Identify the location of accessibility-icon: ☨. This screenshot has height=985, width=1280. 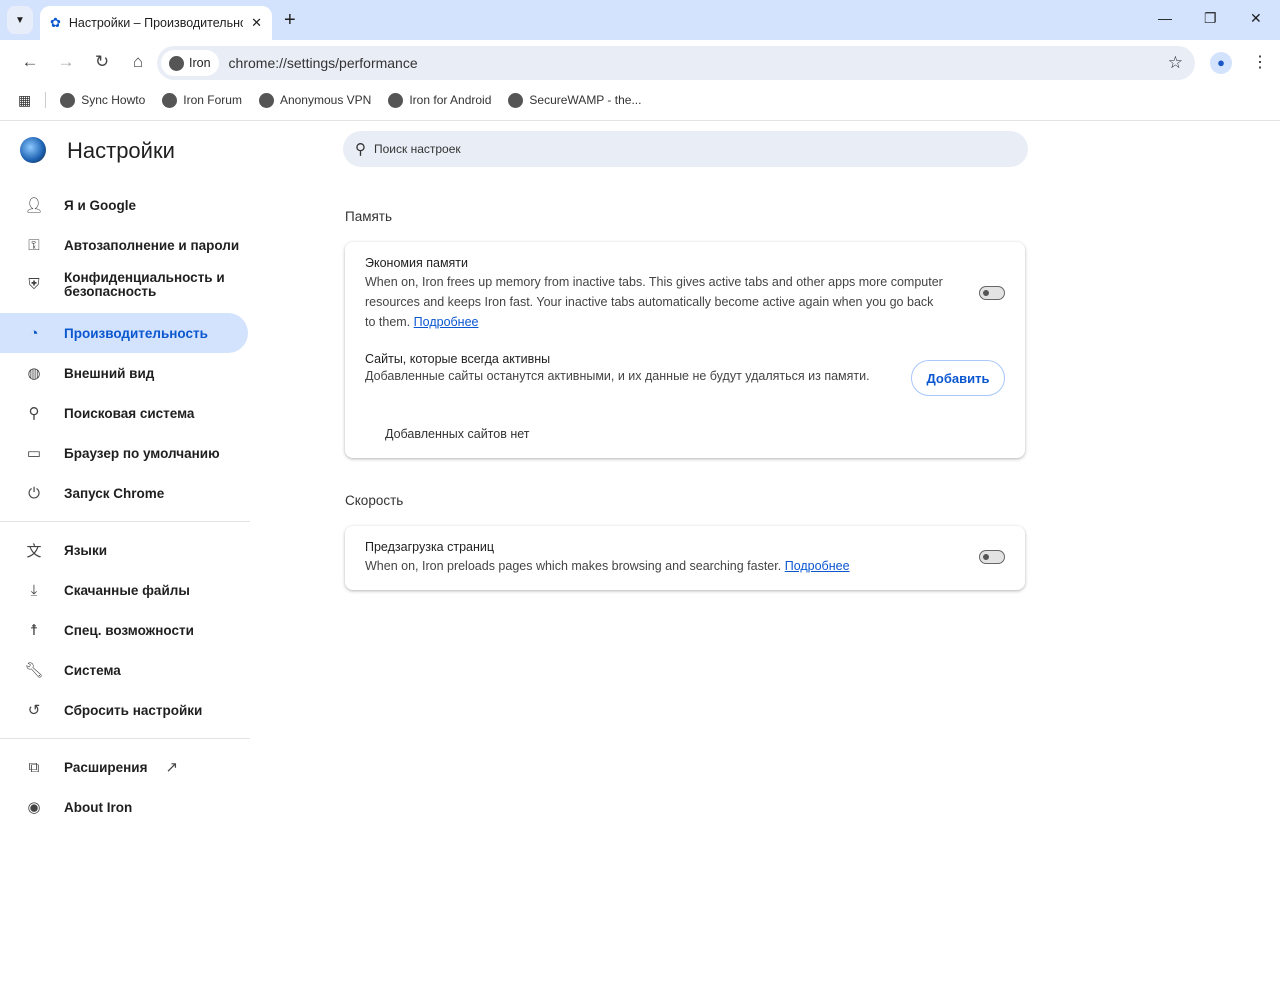
(34, 630).